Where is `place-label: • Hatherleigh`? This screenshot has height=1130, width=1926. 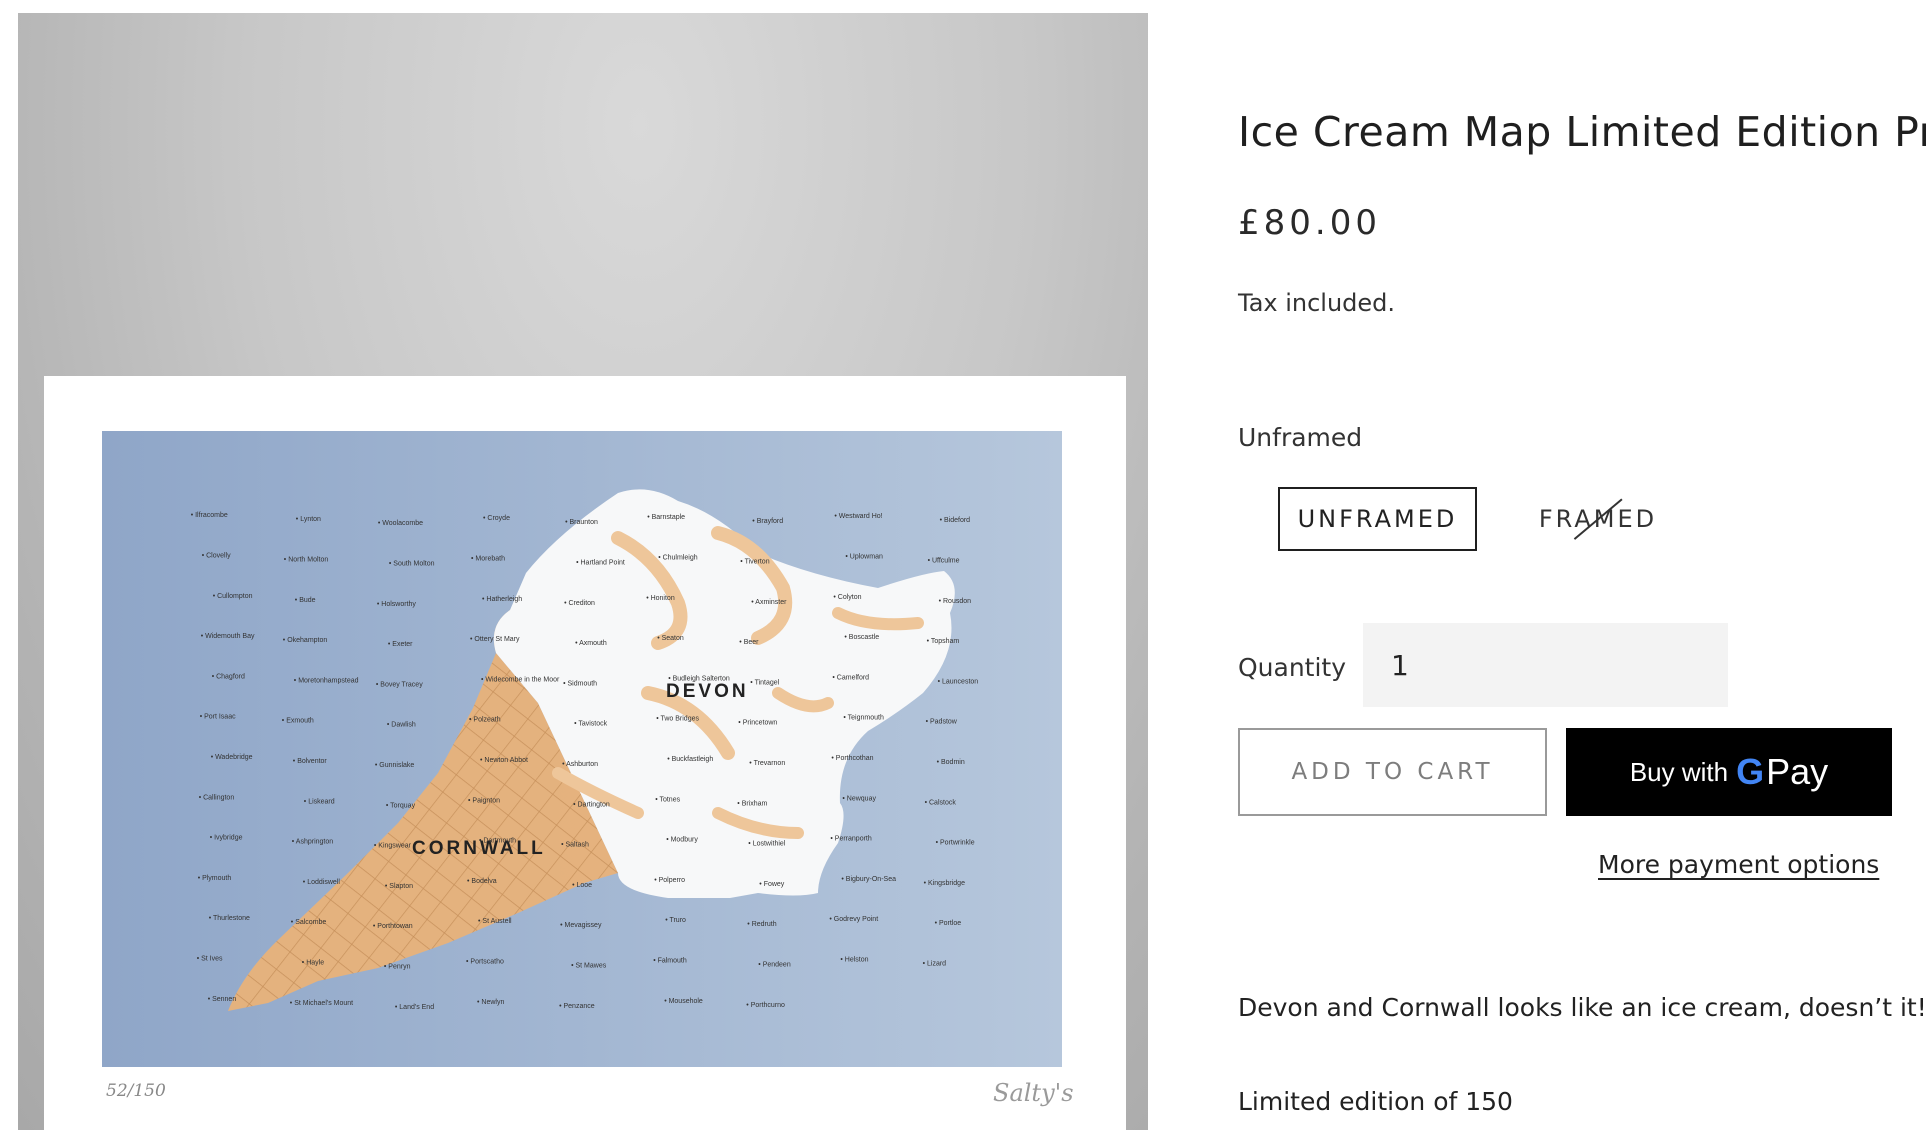 place-label: • Hatherleigh is located at coordinates (502, 599).